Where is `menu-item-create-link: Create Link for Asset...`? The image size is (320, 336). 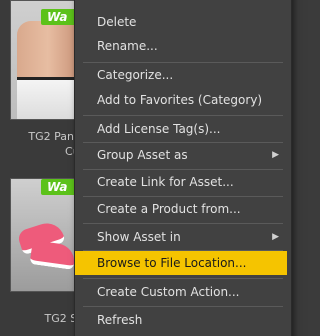
menu-item-create-link: Create Link for Asset... is located at coordinates (183, 182).